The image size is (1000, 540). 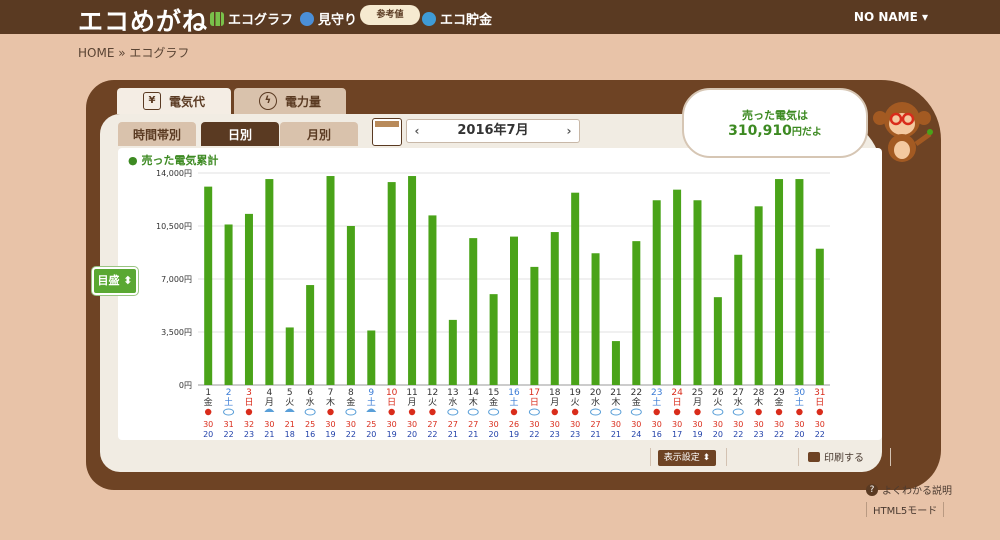 I want to click on y-tick-label: 10,500円, so click(x=174, y=226).